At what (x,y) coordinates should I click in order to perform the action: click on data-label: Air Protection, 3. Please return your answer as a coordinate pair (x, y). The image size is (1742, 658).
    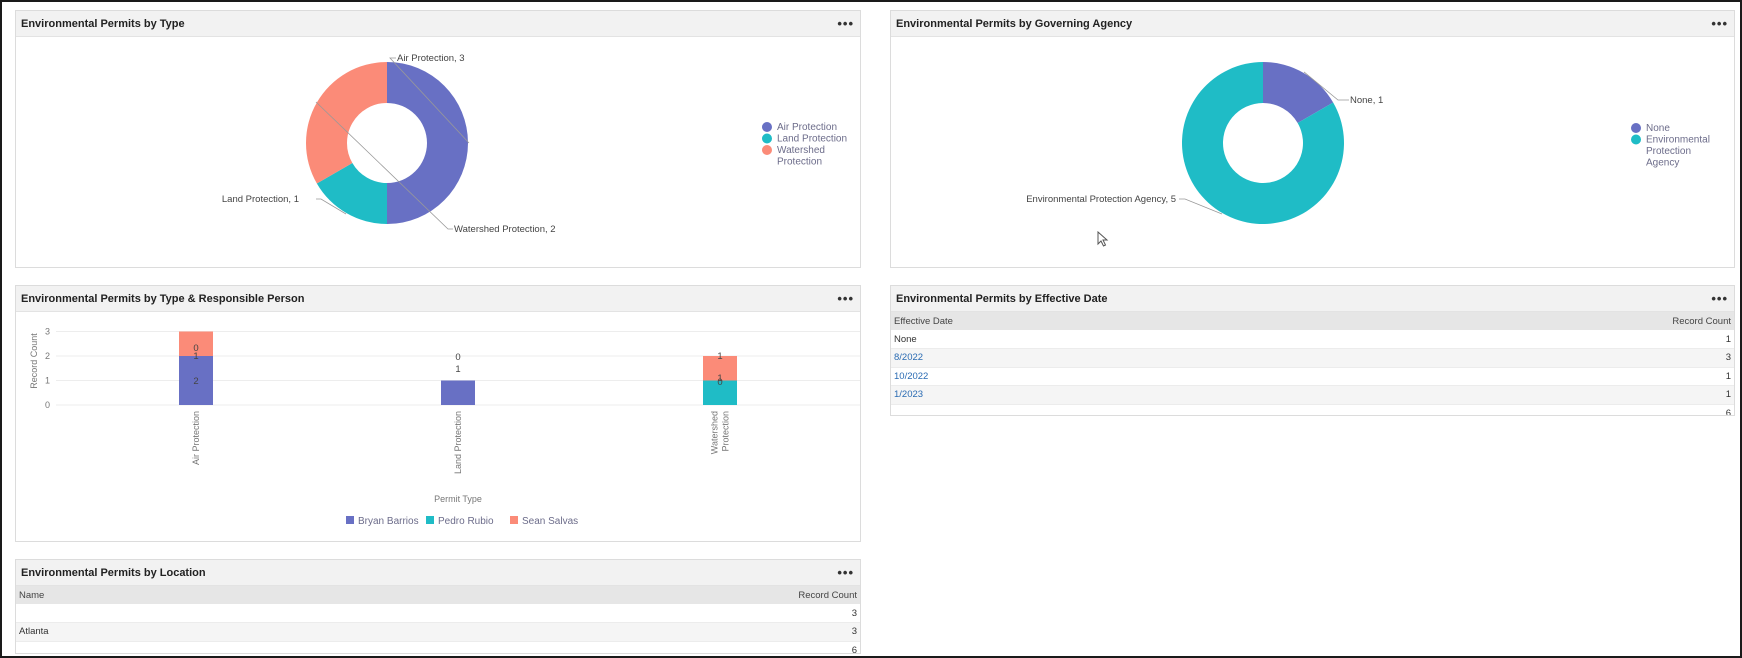
    Looking at the image, I should click on (431, 58).